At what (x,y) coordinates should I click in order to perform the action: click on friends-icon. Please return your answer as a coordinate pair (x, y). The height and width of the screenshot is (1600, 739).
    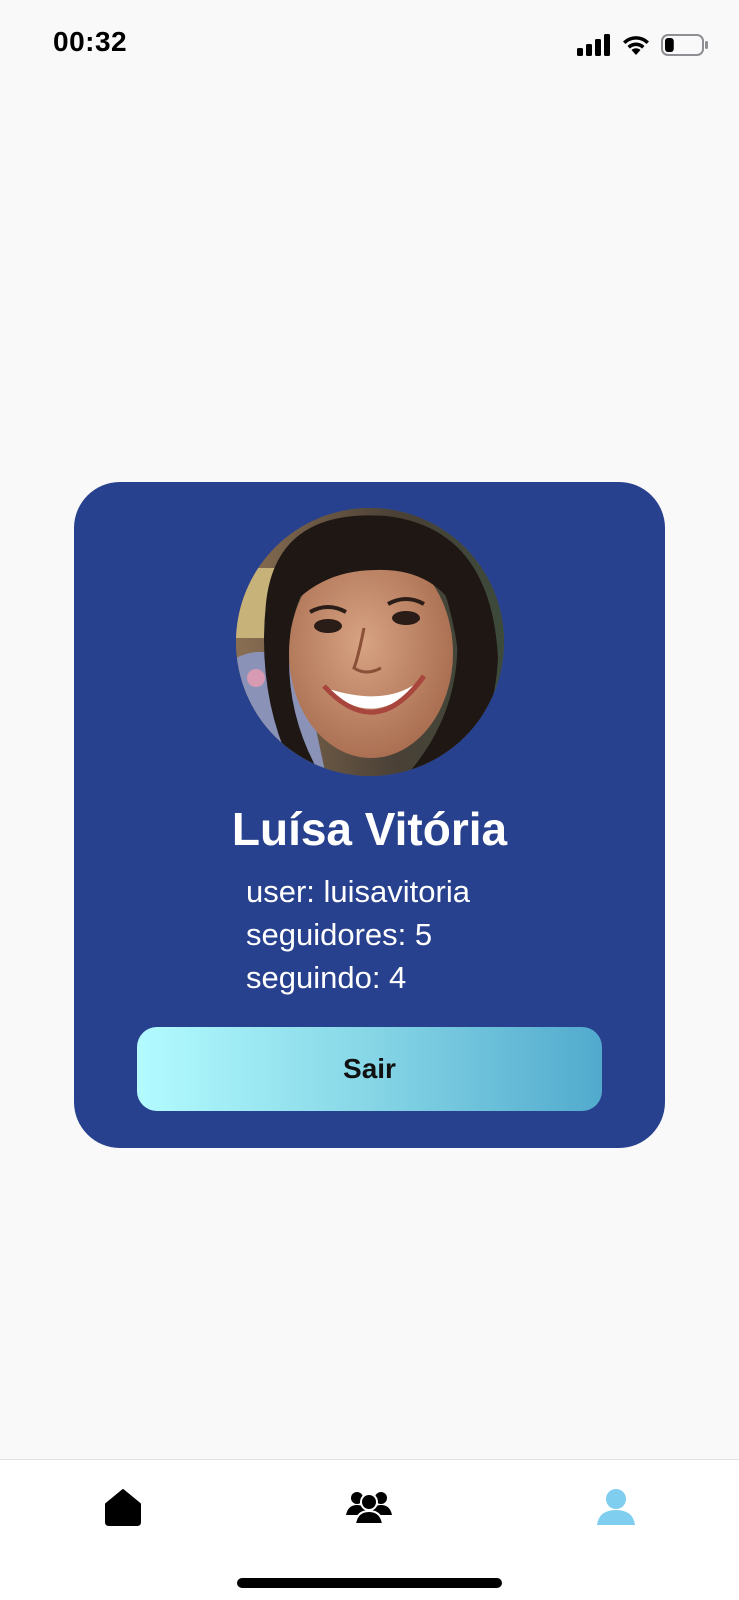
    Looking at the image, I should click on (369, 1508).